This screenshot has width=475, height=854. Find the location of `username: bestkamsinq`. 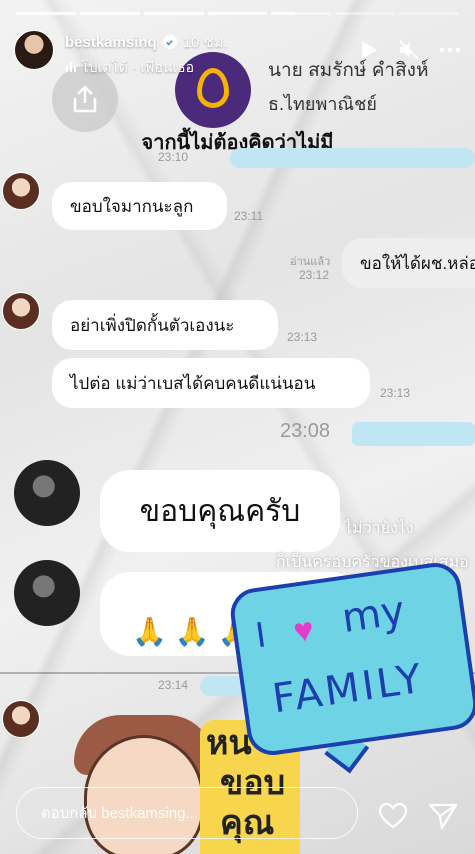

username: bestkamsinq is located at coordinates (111, 42).